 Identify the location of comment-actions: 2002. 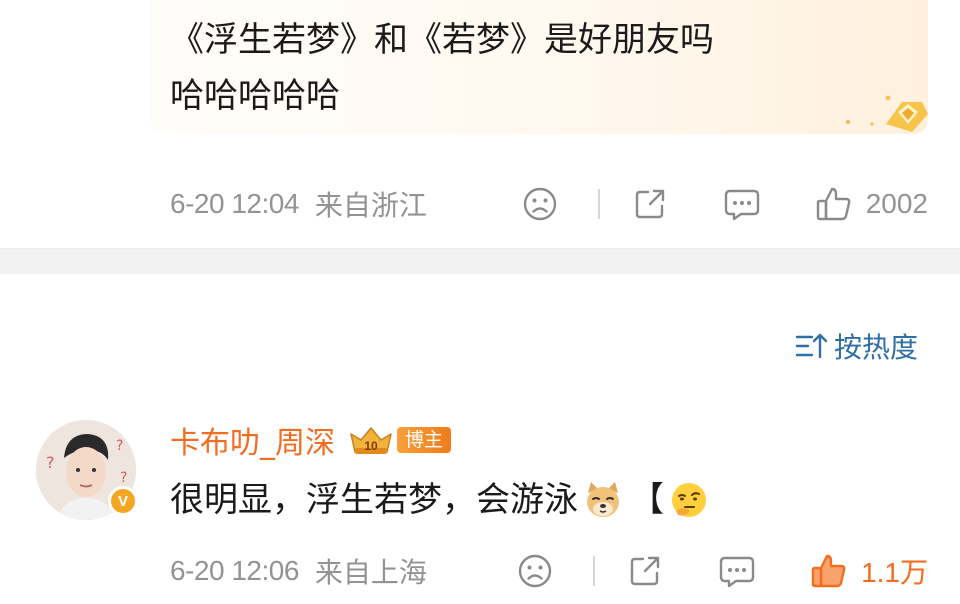
(724, 204).